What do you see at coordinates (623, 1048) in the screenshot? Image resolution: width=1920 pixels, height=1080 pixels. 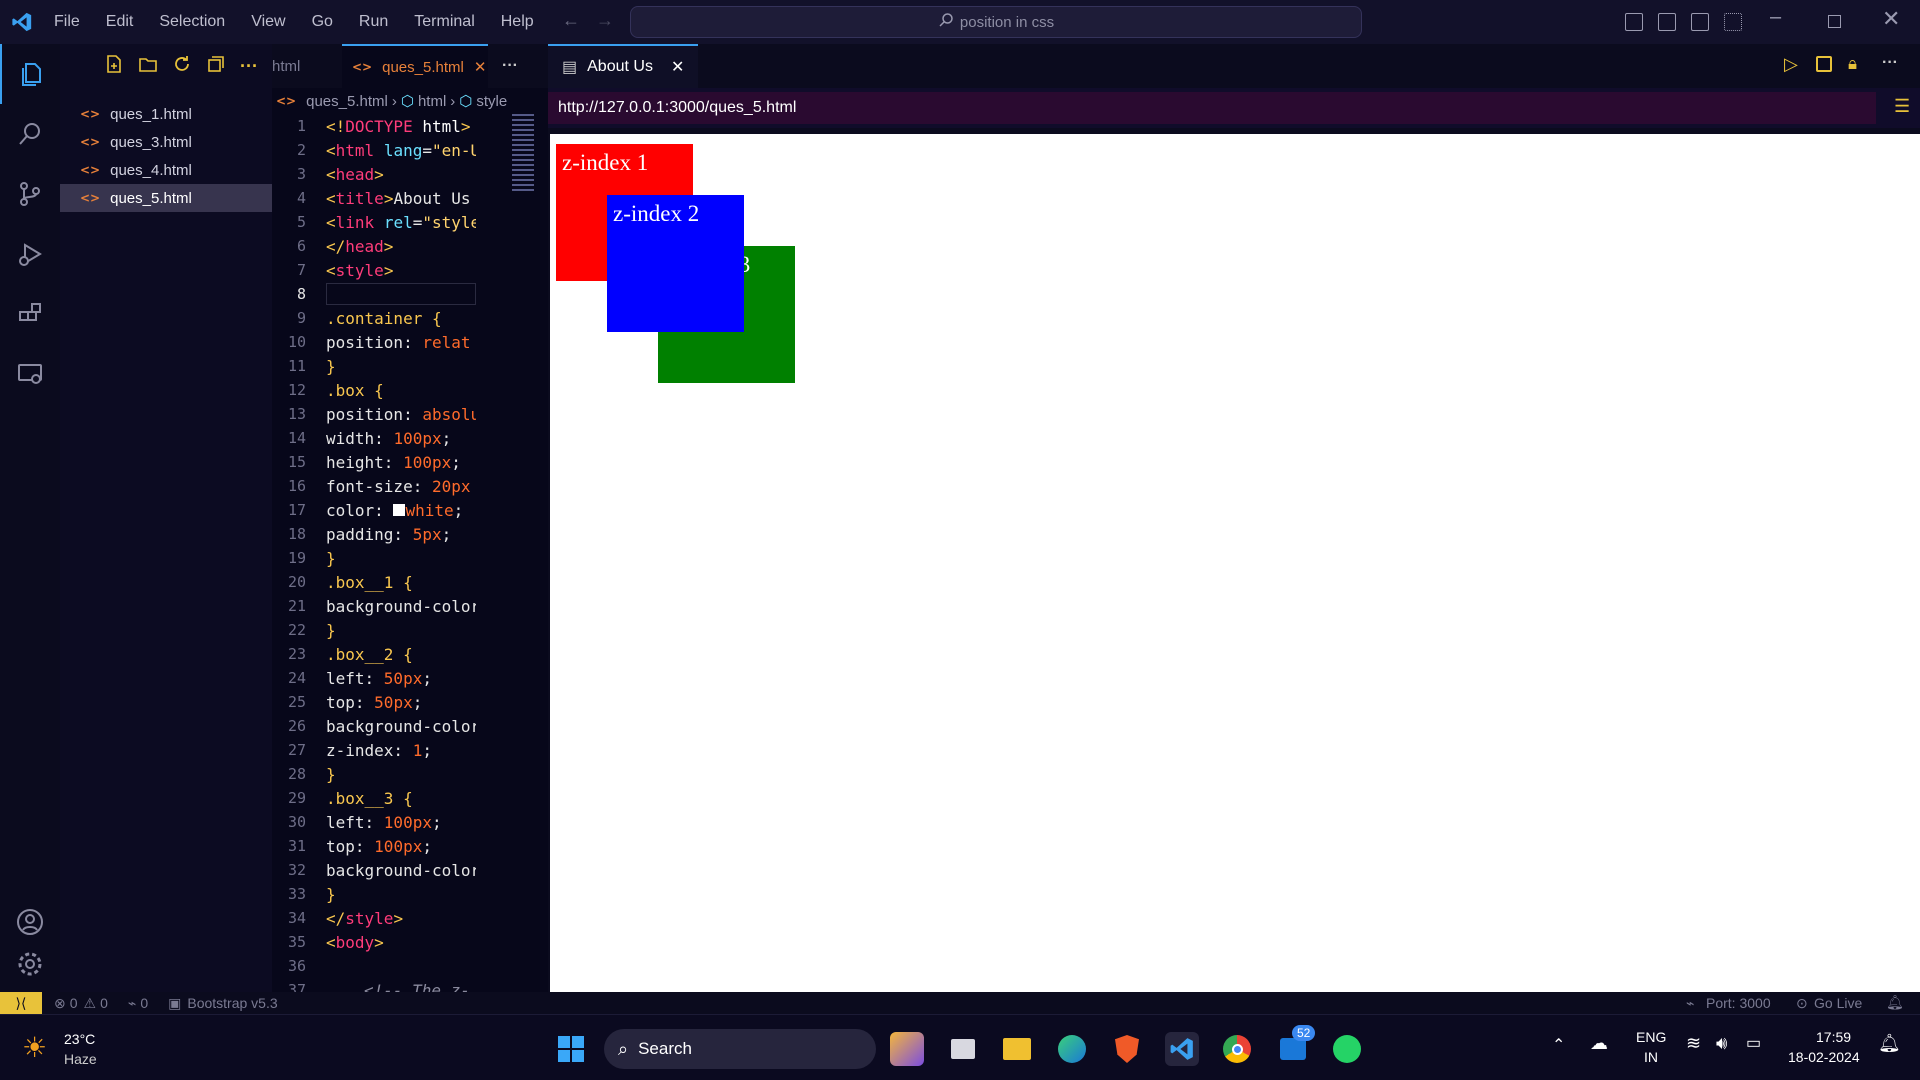 I see `search-icon: ⌕` at bounding box center [623, 1048].